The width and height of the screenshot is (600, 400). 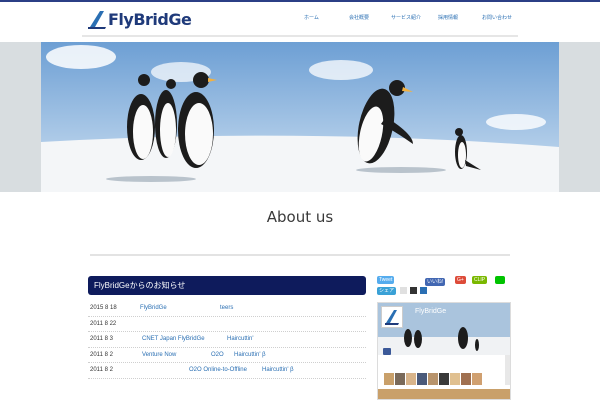 I want to click on facebook-post-preview, so click(x=444, y=394).